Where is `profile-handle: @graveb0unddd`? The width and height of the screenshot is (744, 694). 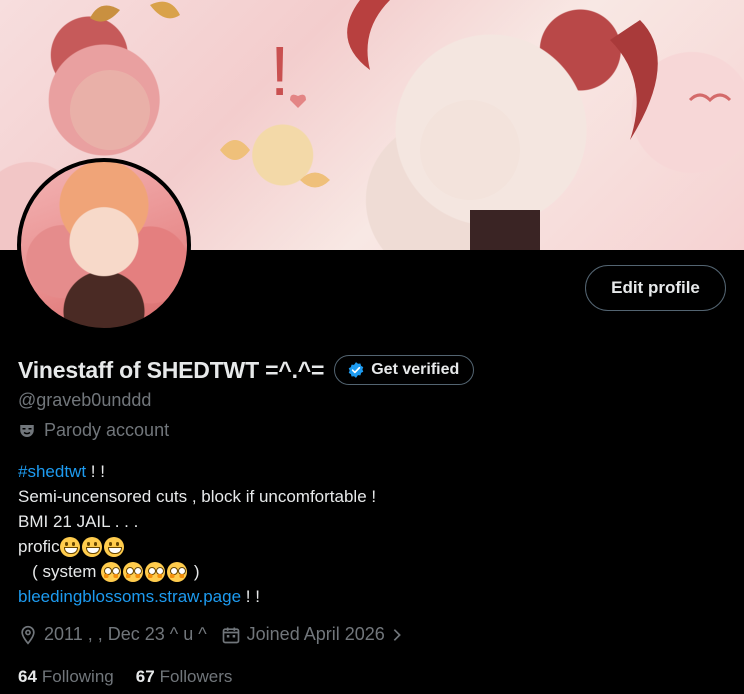
profile-handle: @graveb0unddd is located at coordinates (85, 400).